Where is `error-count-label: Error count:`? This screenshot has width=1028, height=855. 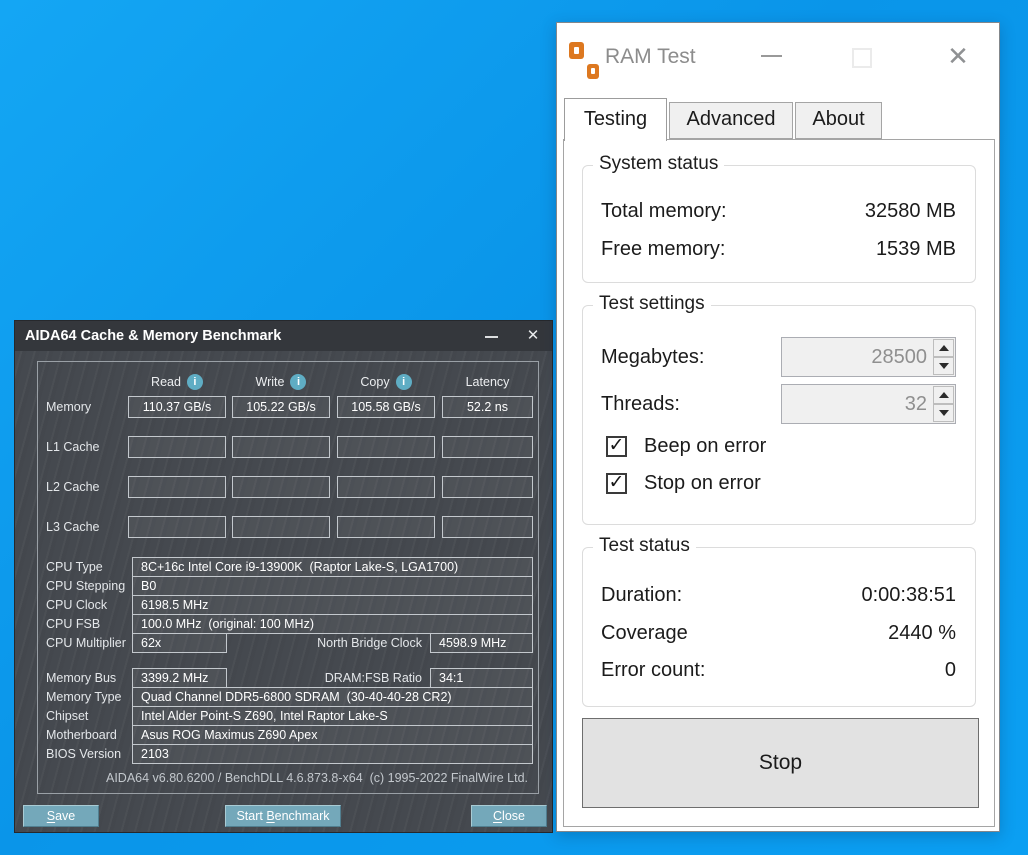 error-count-label: Error count: is located at coordinates (653, 670).